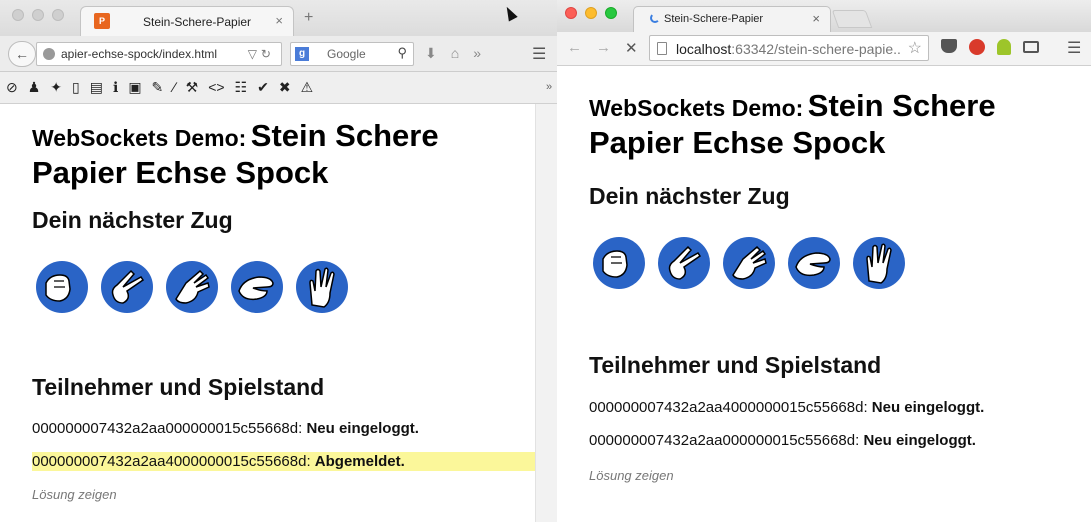 The width and height of the screenshot is (1091, 522). I want to click on tab-bar: Stein-Schere-Papier ×, so click(824, 16).